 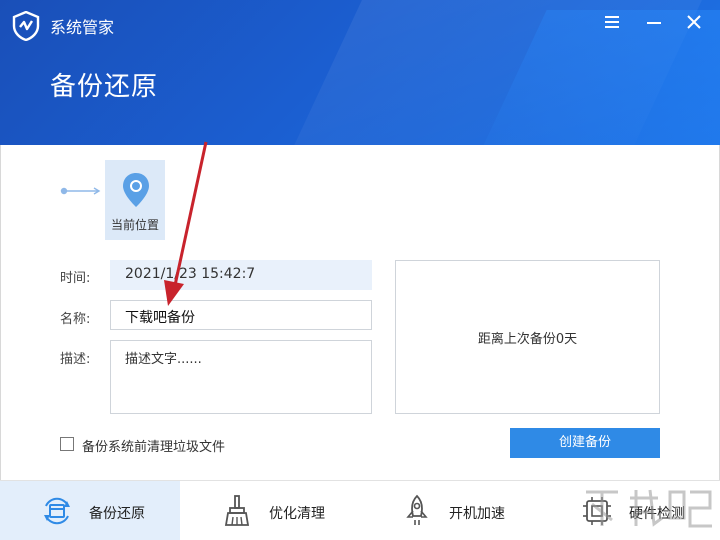 I want to click on broom-icon, so click(x=237, y=510).